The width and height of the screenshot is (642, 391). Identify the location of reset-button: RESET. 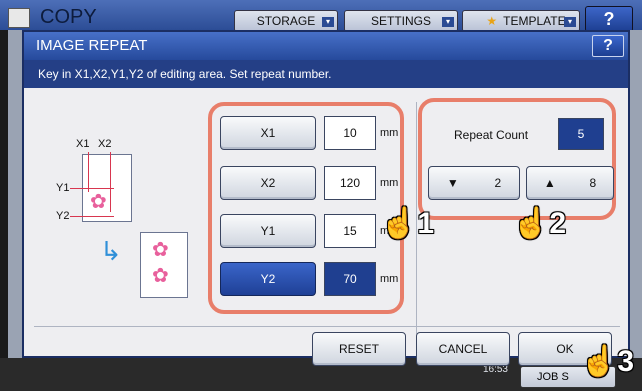
(359, 349).